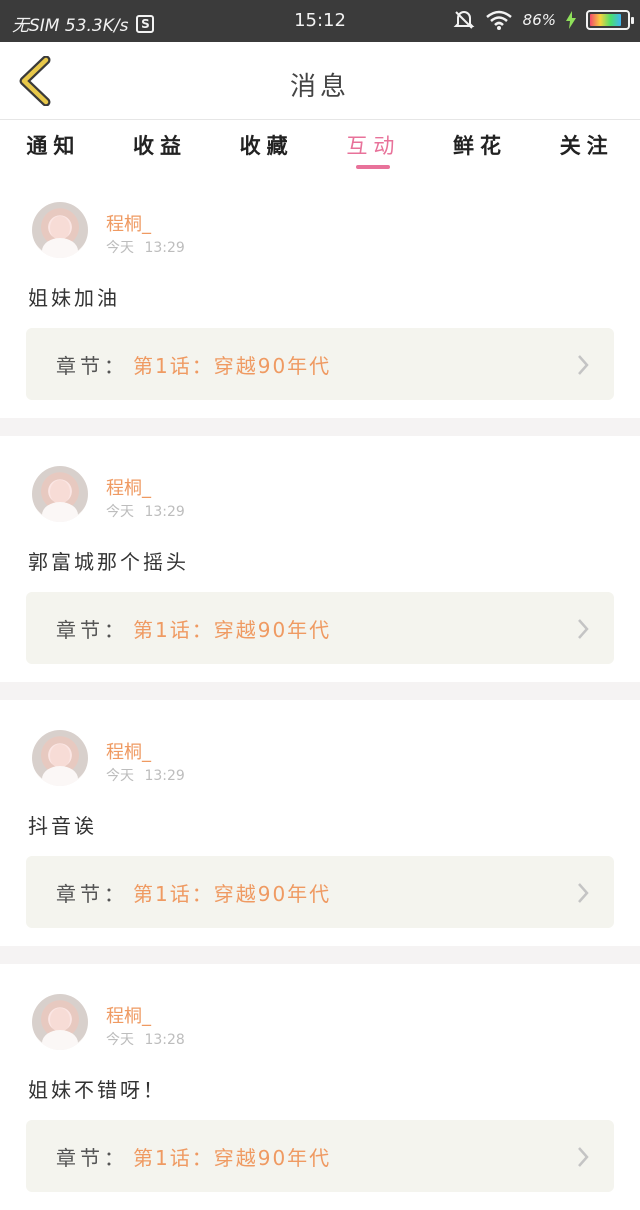 This screenshot has height=1210, width=640. What do you see at coordinates (145, 1040) in the screenshot?
I see `timestamp: 今天 13:28` at bounding box center [145, 1040].